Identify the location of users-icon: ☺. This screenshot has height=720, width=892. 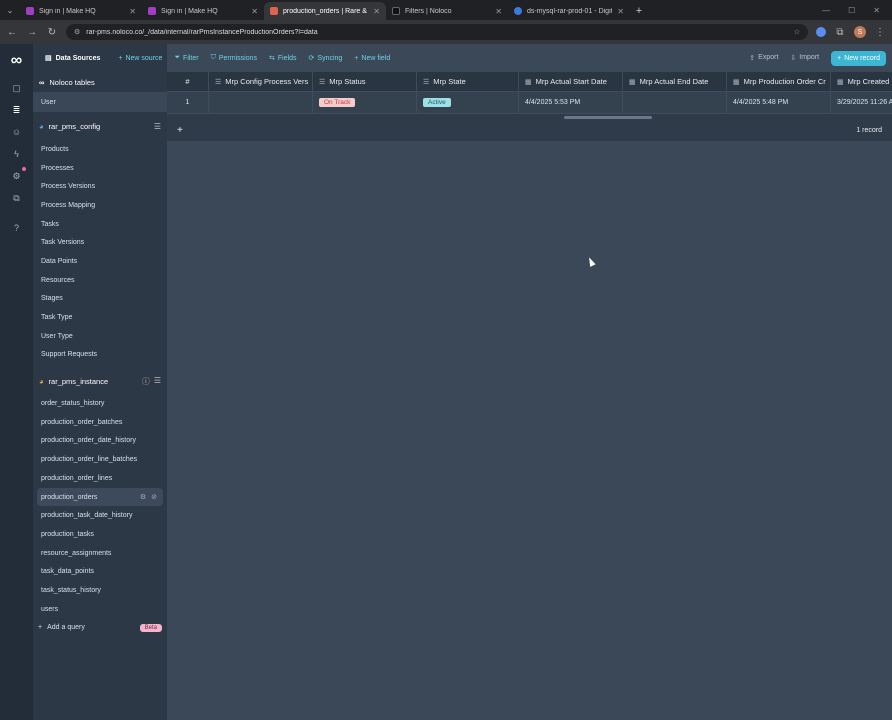
(17, 132).